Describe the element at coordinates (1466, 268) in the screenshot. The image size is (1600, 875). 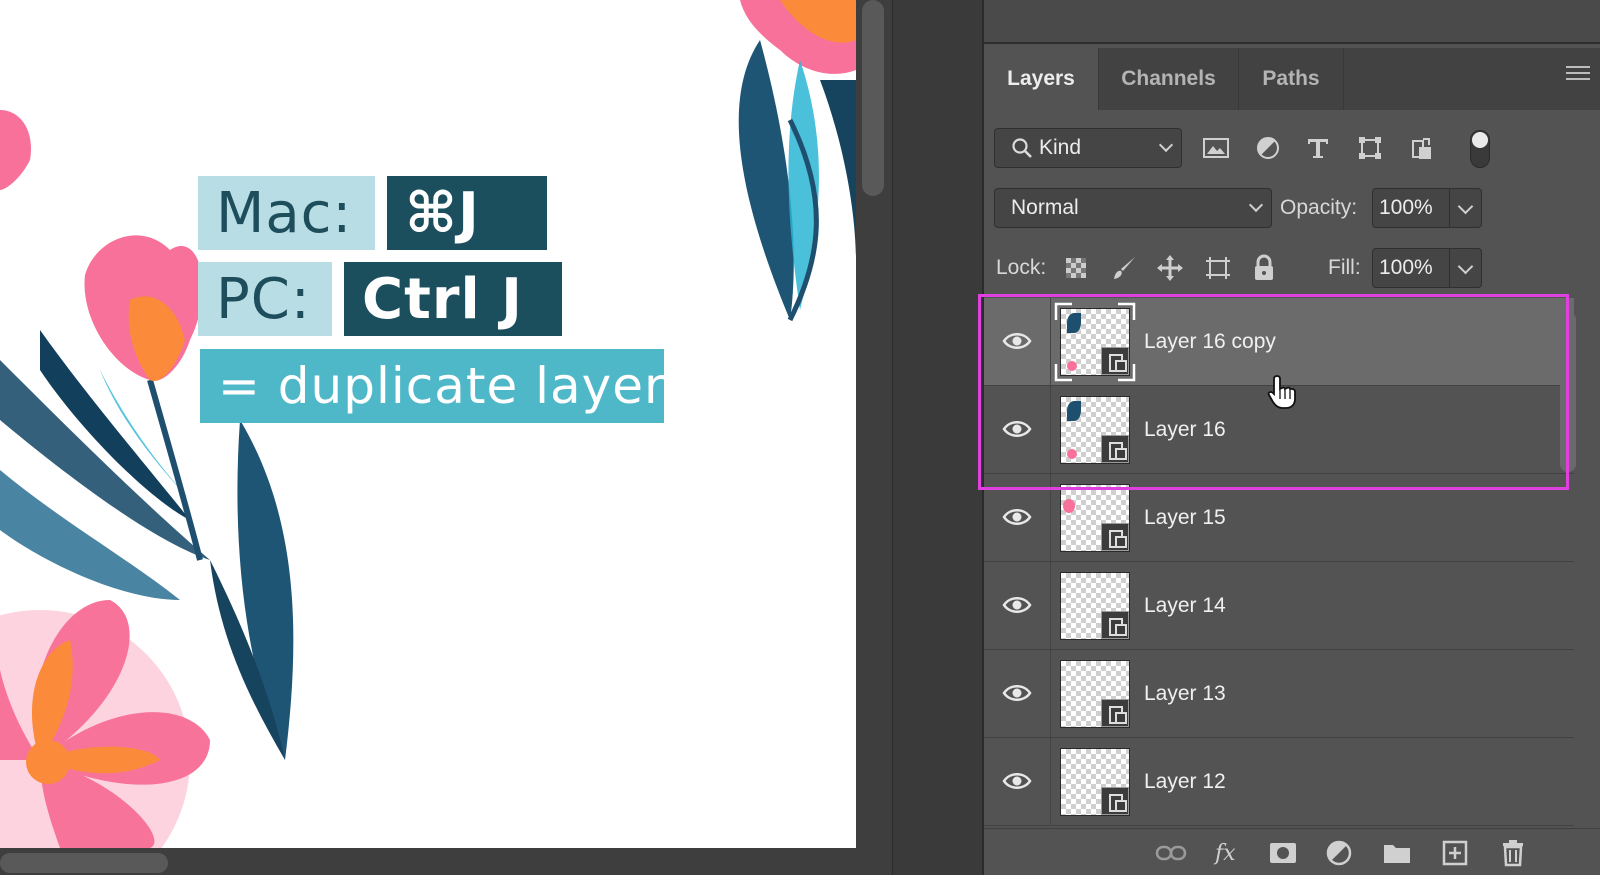
I see `fill-dropdown-button` at that location.